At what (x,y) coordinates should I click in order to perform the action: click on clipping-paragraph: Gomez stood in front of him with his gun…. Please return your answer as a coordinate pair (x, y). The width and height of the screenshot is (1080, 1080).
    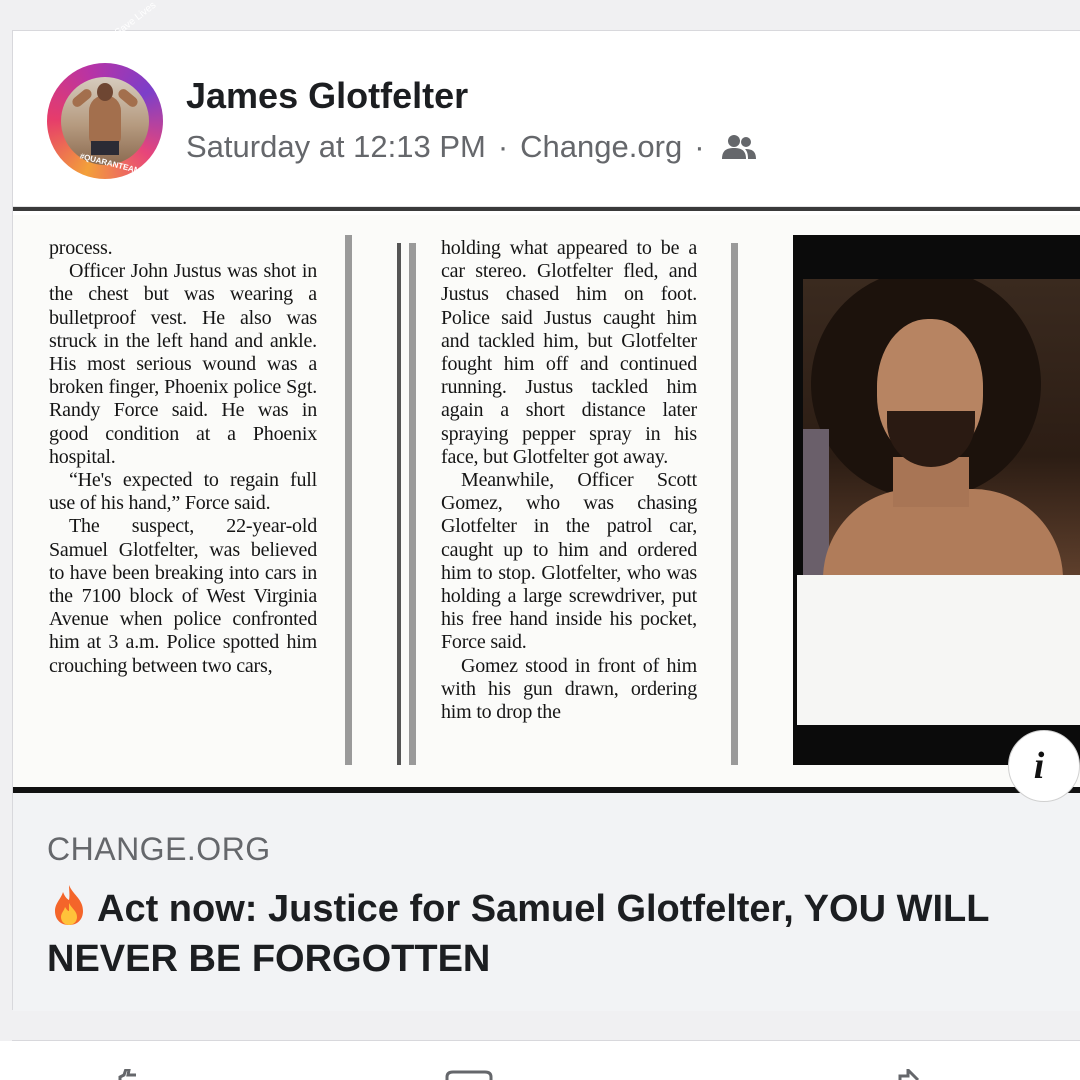
    Looking at the image, I should click on (569, 689).